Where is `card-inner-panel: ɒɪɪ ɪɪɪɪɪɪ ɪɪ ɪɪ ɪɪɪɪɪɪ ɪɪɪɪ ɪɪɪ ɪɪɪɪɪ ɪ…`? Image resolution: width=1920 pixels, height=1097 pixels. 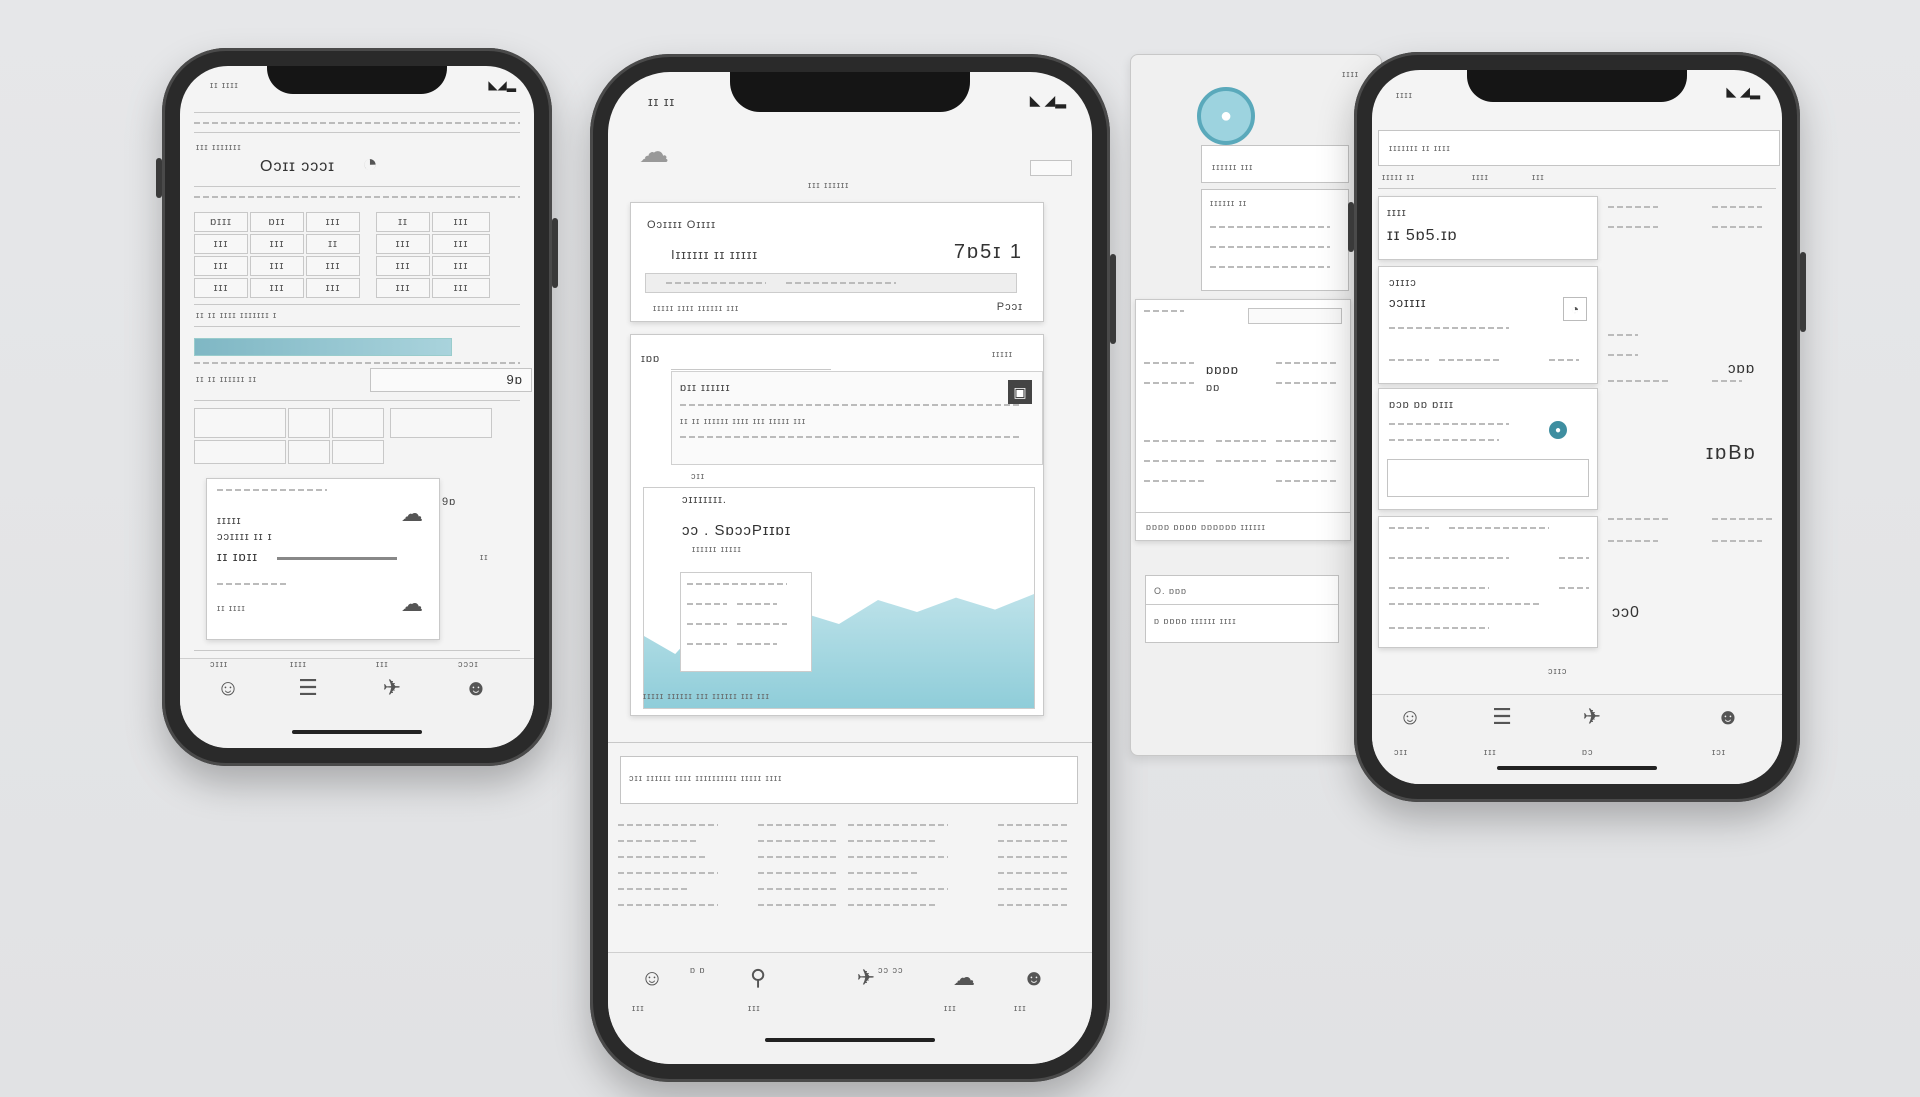 card-inner-panel: ɒɪɪ ɪɪɪɪɪɪ ɪɪ ɪɪ ɪɪɪɪɪɪ ɪɪɪɪ ɪɪɪ ɪɪɪɪɪ ɪ… is located at coordinates (857, 418).